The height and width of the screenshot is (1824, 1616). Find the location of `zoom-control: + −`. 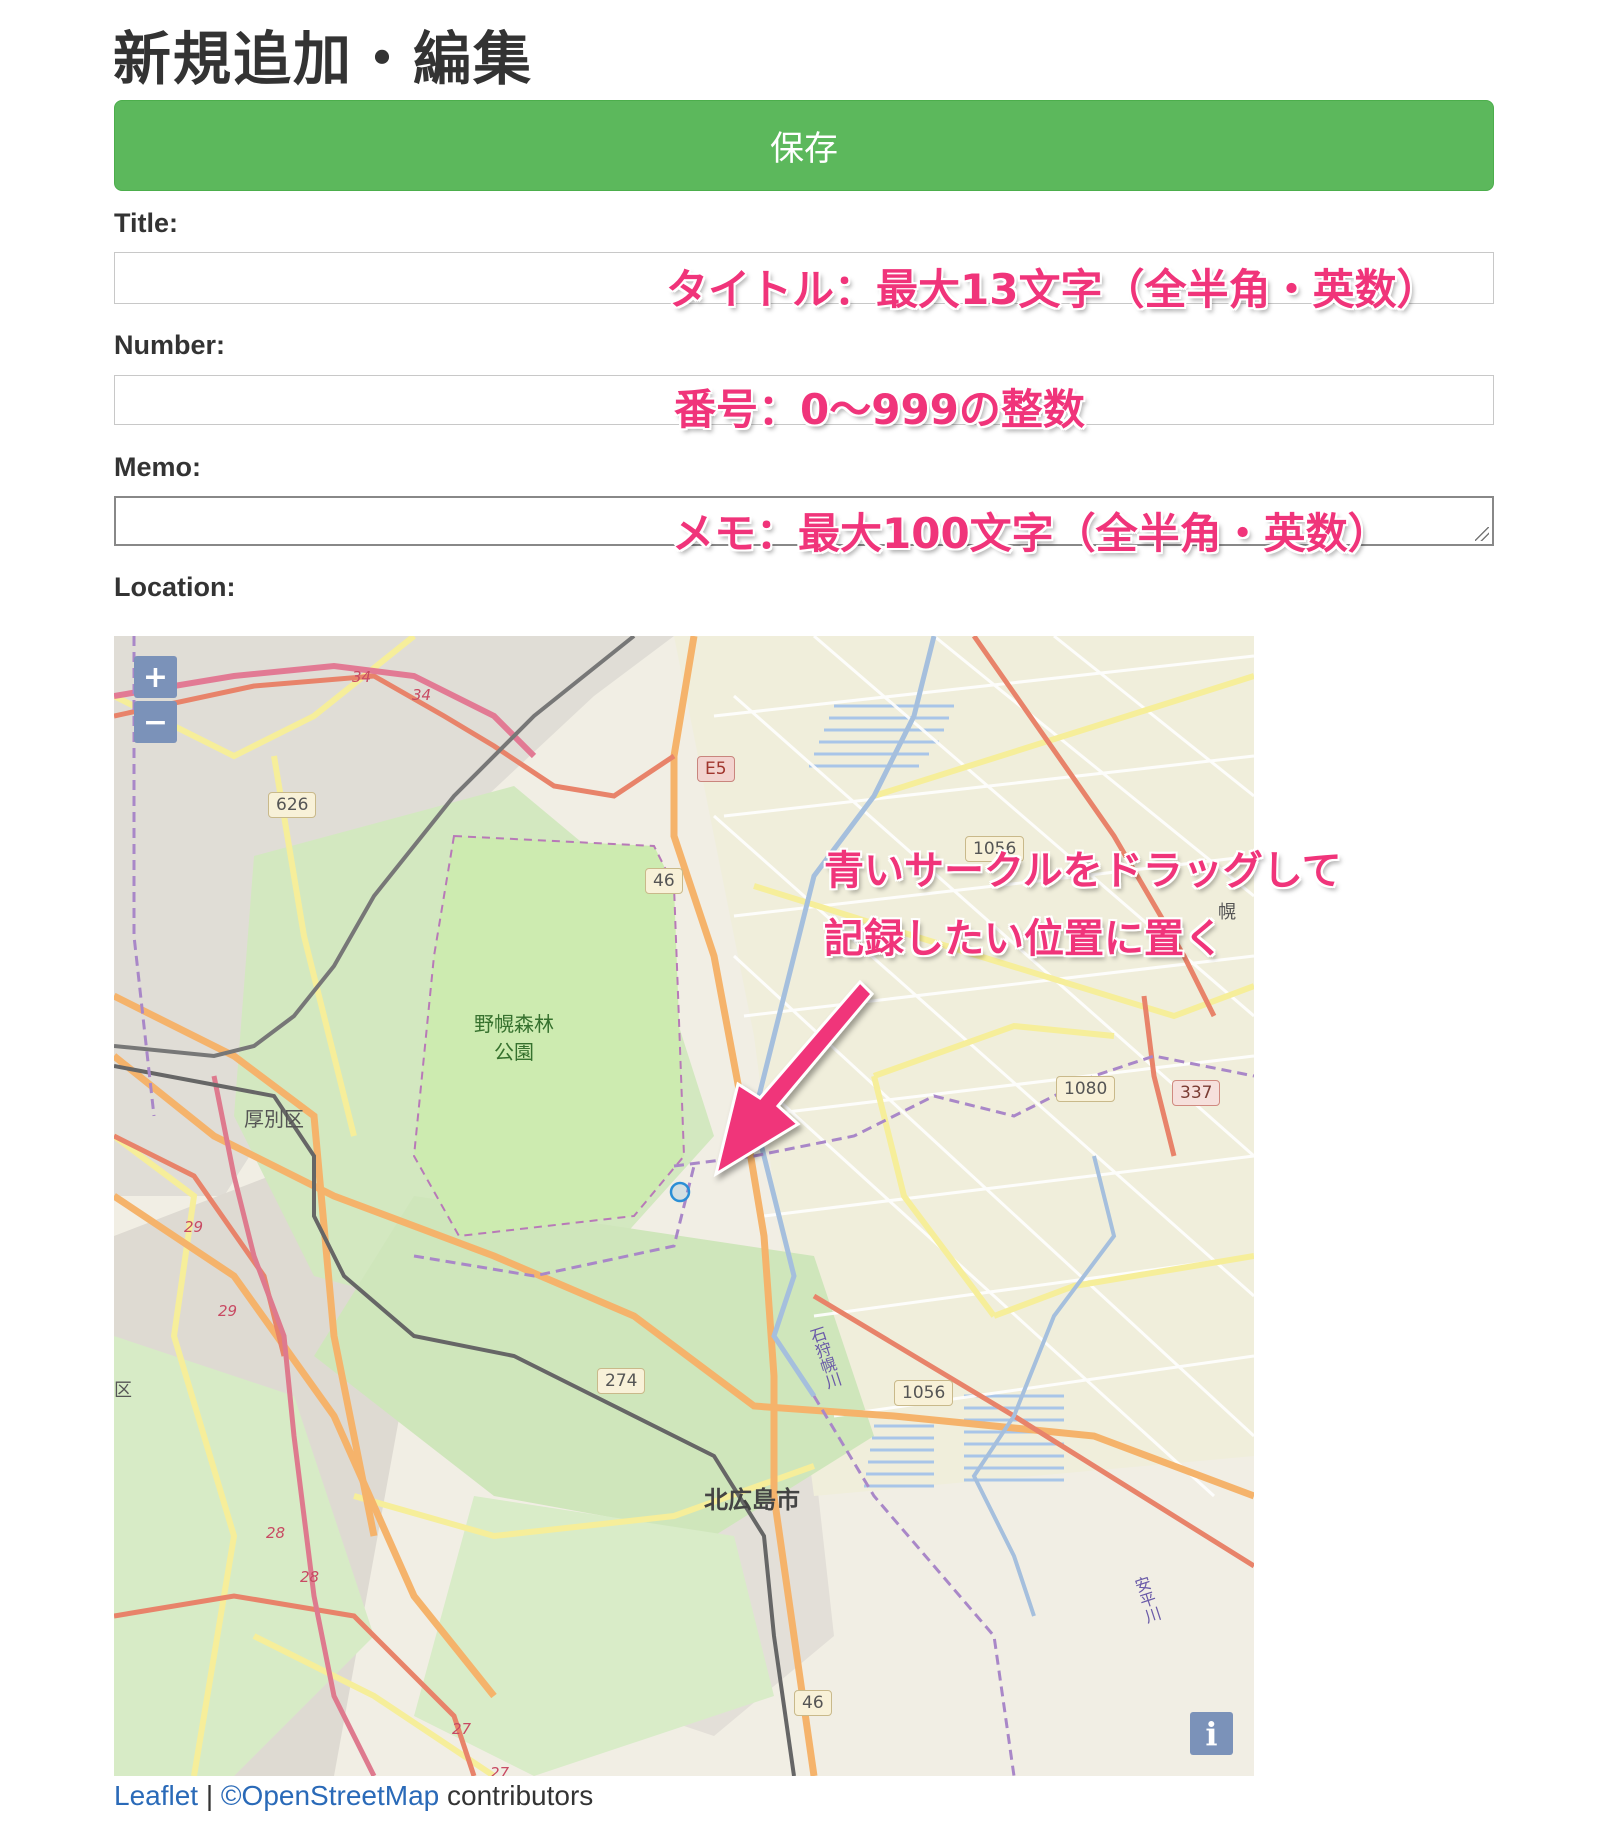

zoom-control: + − is located at coordinates (155, 699).